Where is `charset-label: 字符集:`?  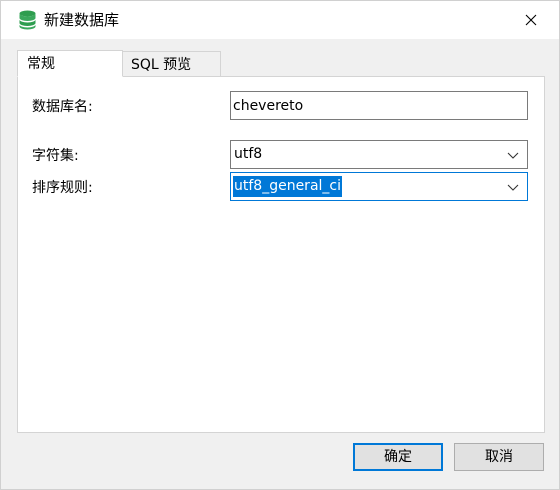
charset-label: 字符集: is located at coordinates (55, 156).